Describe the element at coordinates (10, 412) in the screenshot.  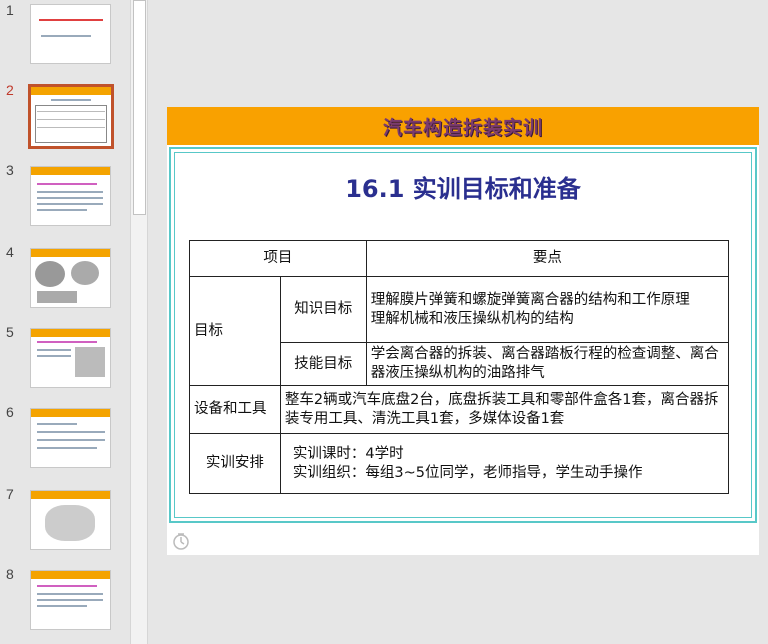
I see `thumb-number-6: 6` at that location.